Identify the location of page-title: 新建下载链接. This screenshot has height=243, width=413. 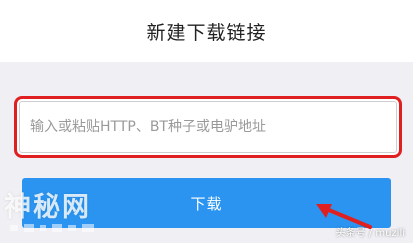
(206, 32).